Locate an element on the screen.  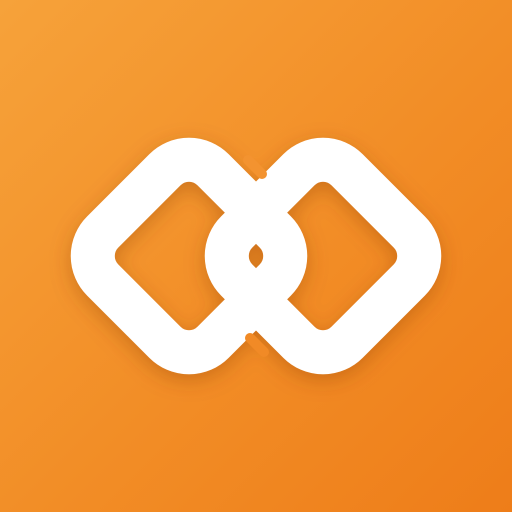
link-overlap-gap-top is located at coordinates (255, 167).